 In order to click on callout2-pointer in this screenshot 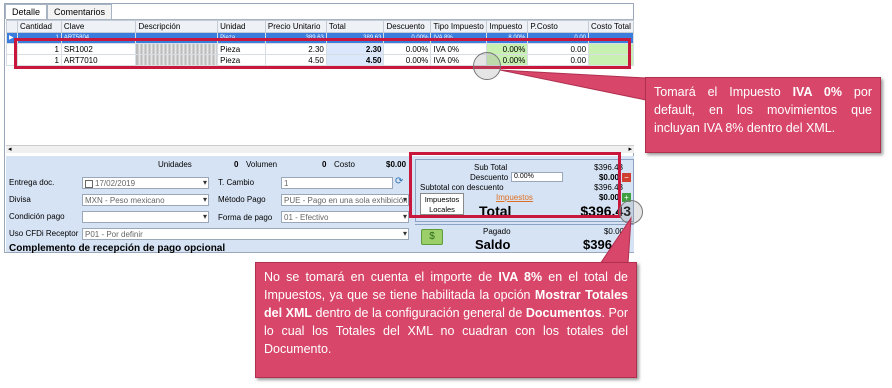, I will do `click(615, 240)`.